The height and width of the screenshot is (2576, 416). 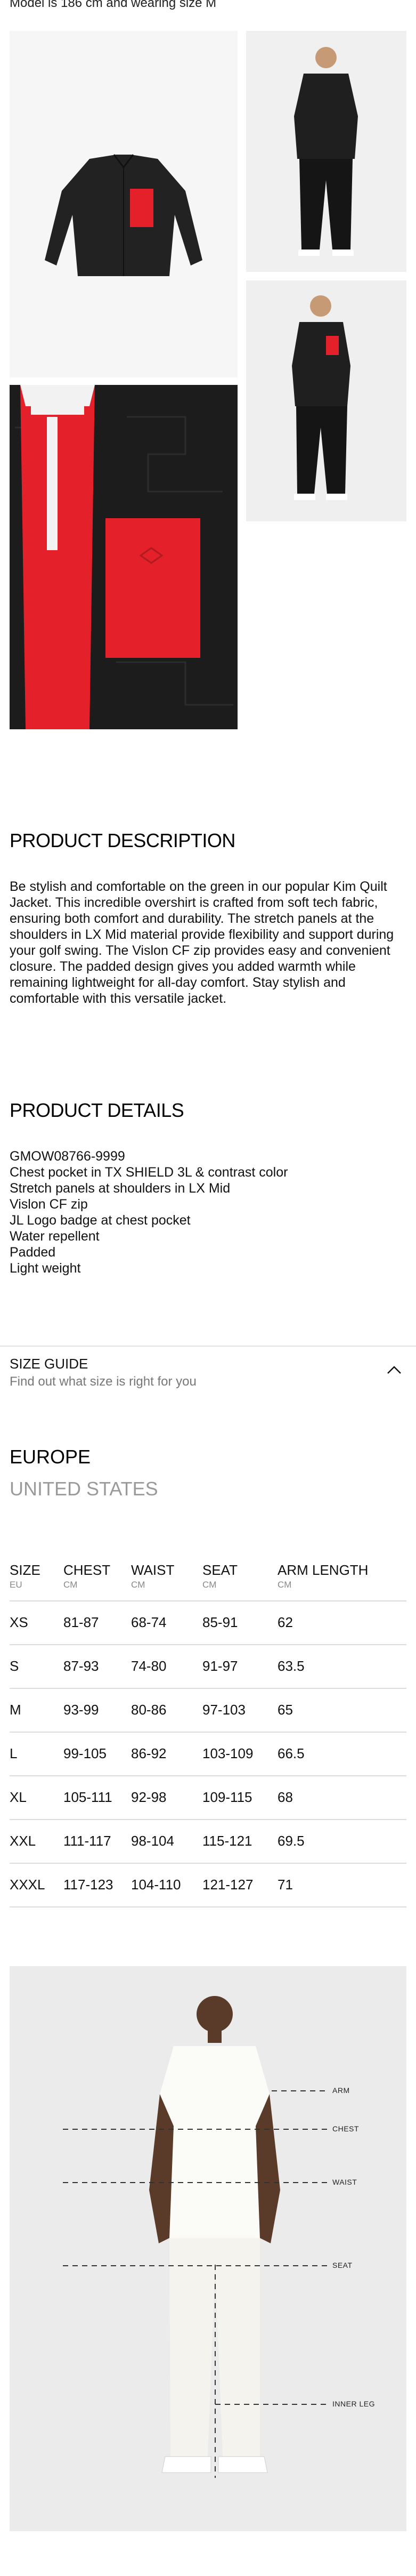 I want to click on table-row: XS 81-87 68-74 85-91 62, so click(x=208, y=1623).